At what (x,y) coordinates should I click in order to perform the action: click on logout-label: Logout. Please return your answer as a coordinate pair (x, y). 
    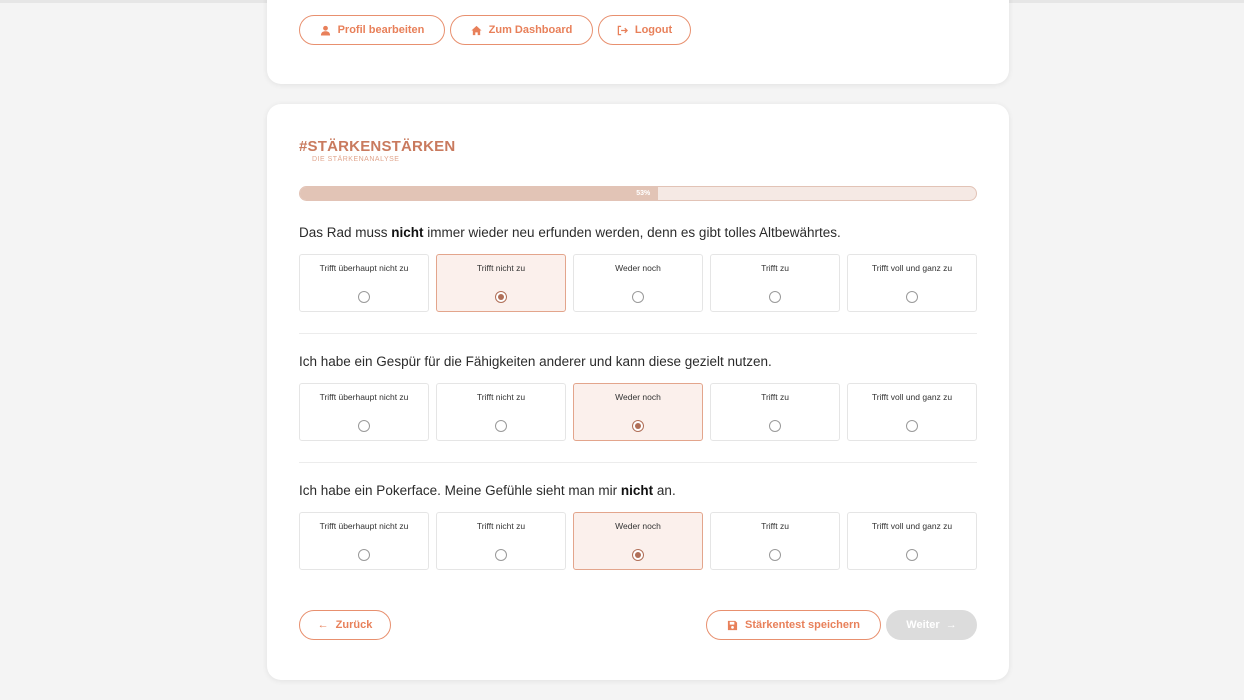
    Looking at the image, I should click on (653, 30).